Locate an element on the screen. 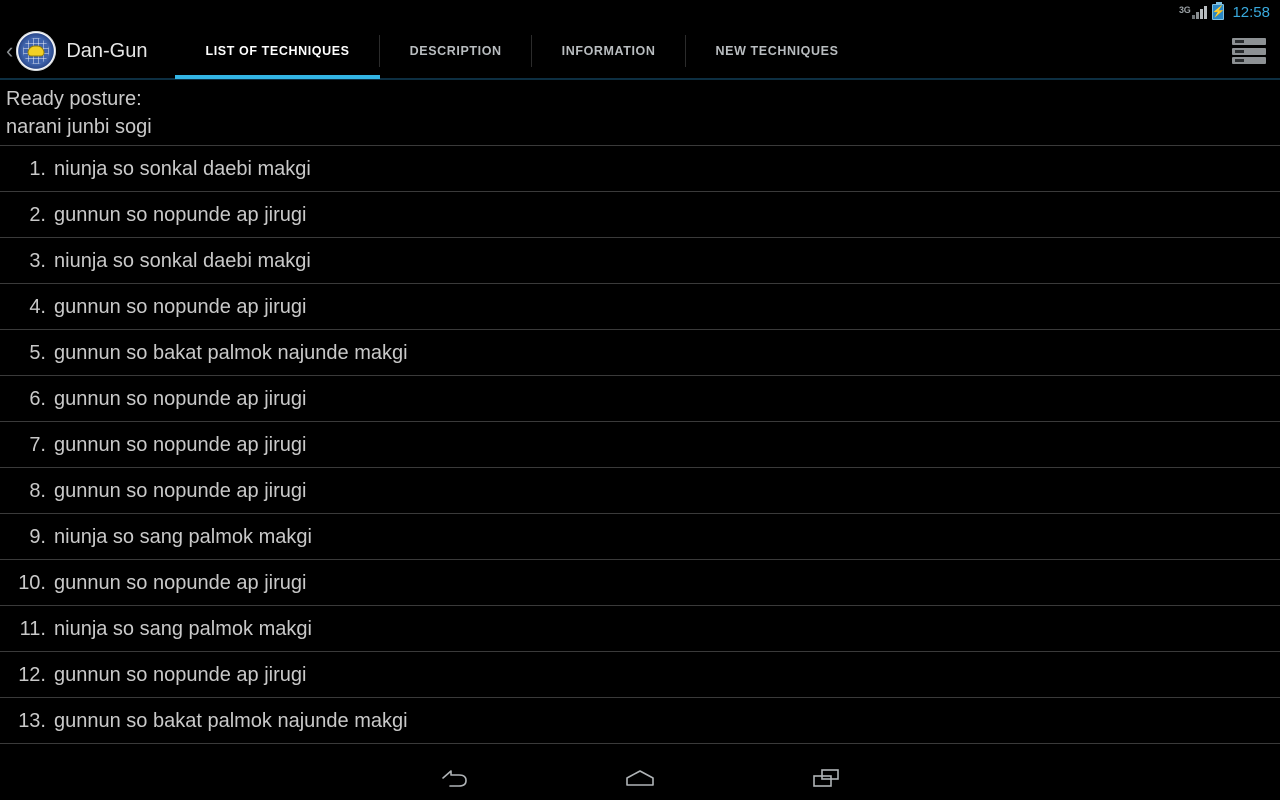 This screenshot has width=1280, height=800. technique-row: 12. gunnun so nopunde ap jirugi is located at coordinates (640, 675).